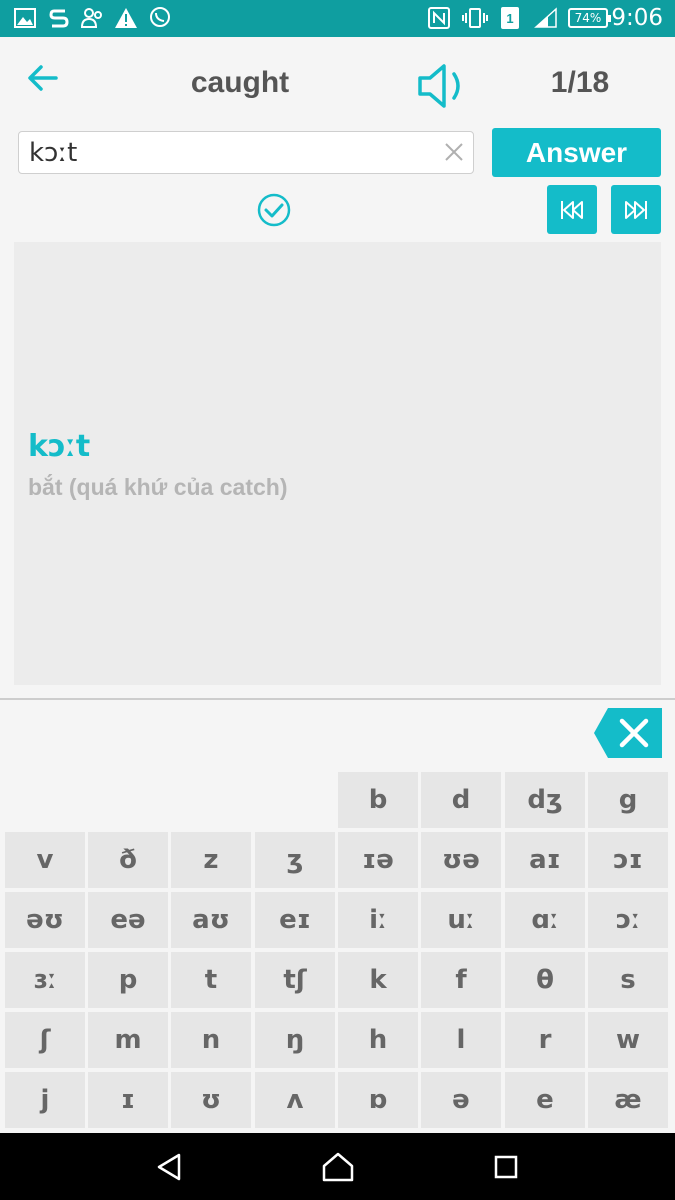 This screenshot has width=675, height=1200. I want to click on ipa-key: f, so click(461, 980).